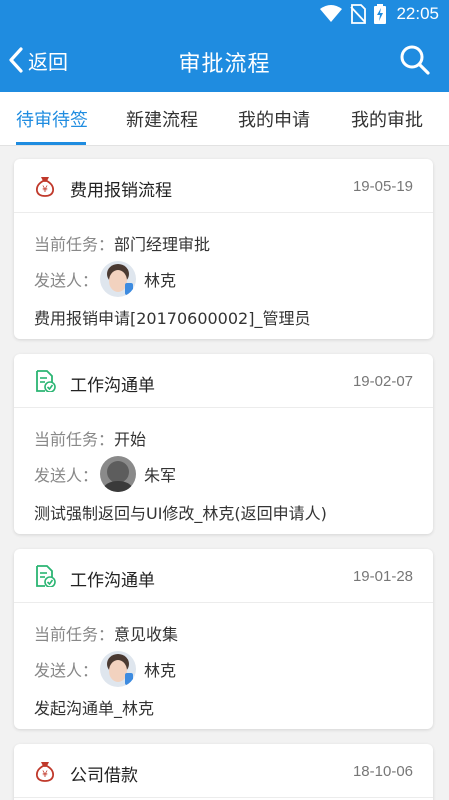  What do you see at coordinates (417, 13) in the screenshot?
I see `status-time: 22:05` at bounding box center [417, 13].